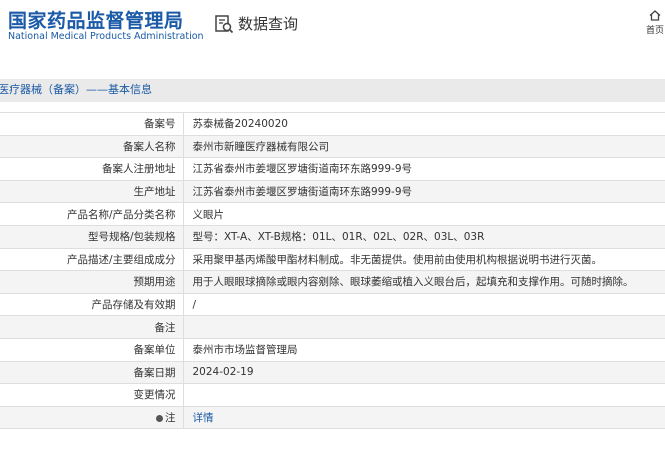 The image size is (665, 453). I want to click on field-label: 预期用途, so click(92, 282).